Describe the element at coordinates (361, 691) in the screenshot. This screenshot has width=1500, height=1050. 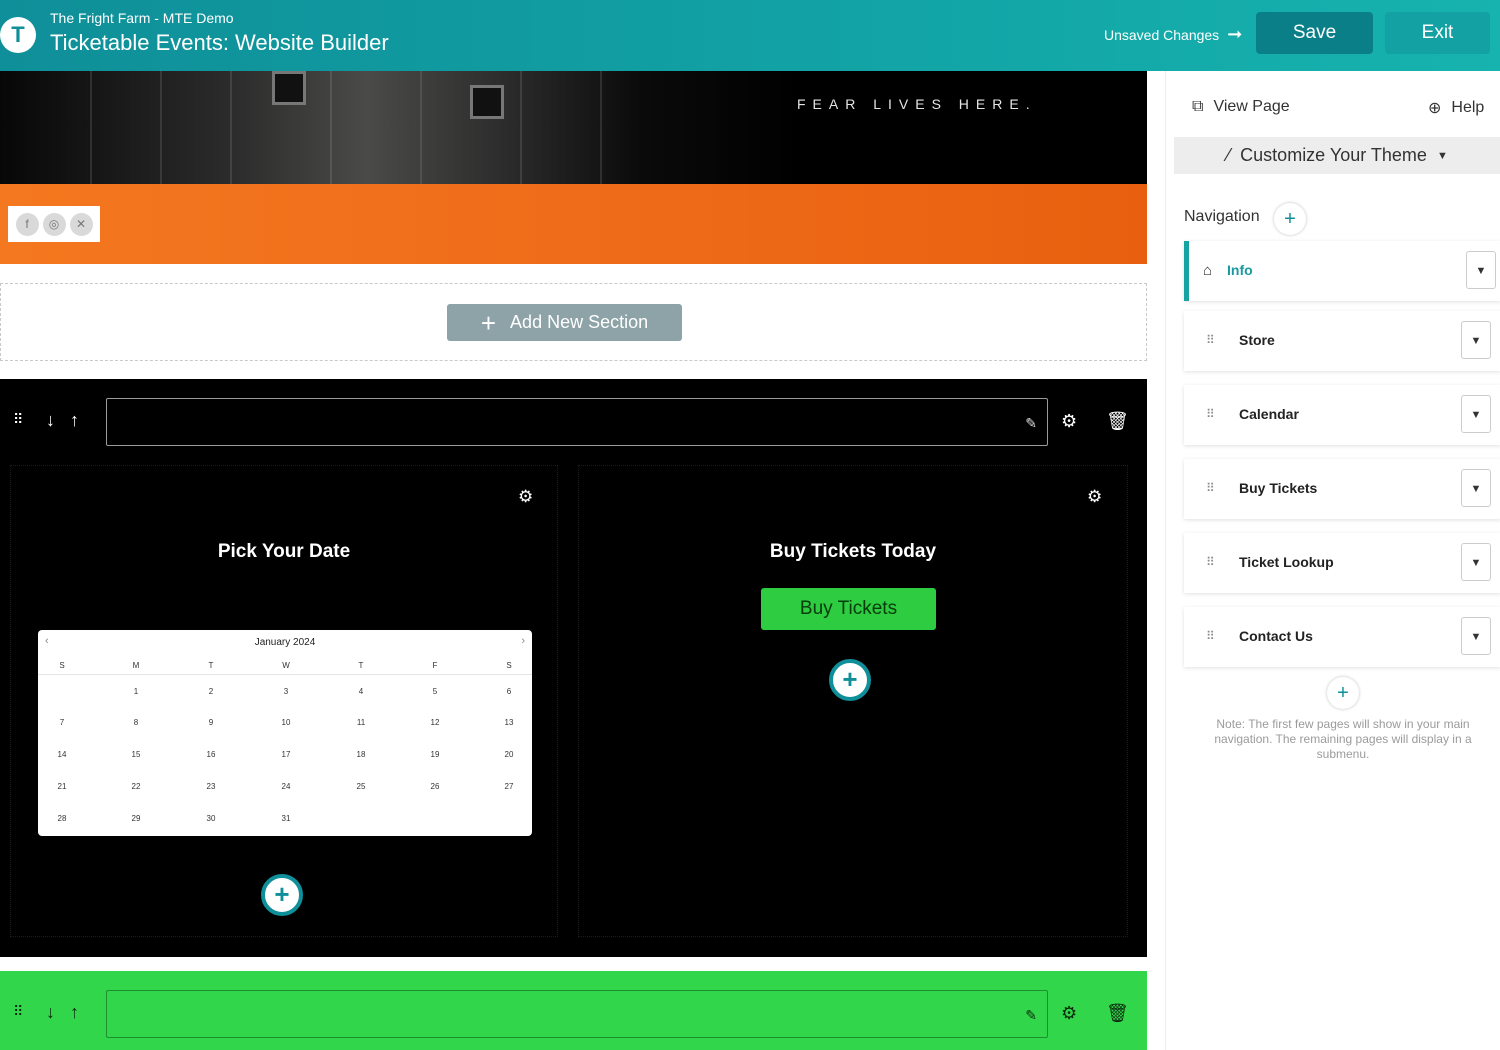
I see `calendar-day: 4` at that location.